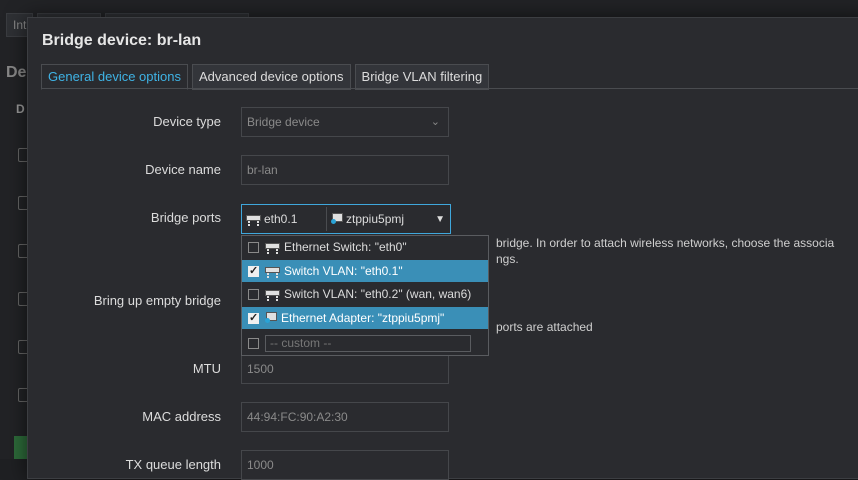 The image size is (858, 480). I want to click on bridge-port-option: Ethernet Switch: "eth0", so click(365, 247).